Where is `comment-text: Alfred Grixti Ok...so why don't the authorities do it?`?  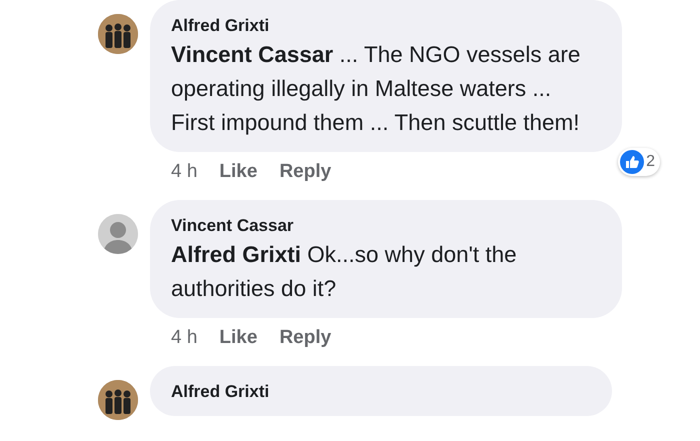
comment-text: Alfred Grixti Ok...so why don't the authorities do it? is located at coordinates (344, 272).